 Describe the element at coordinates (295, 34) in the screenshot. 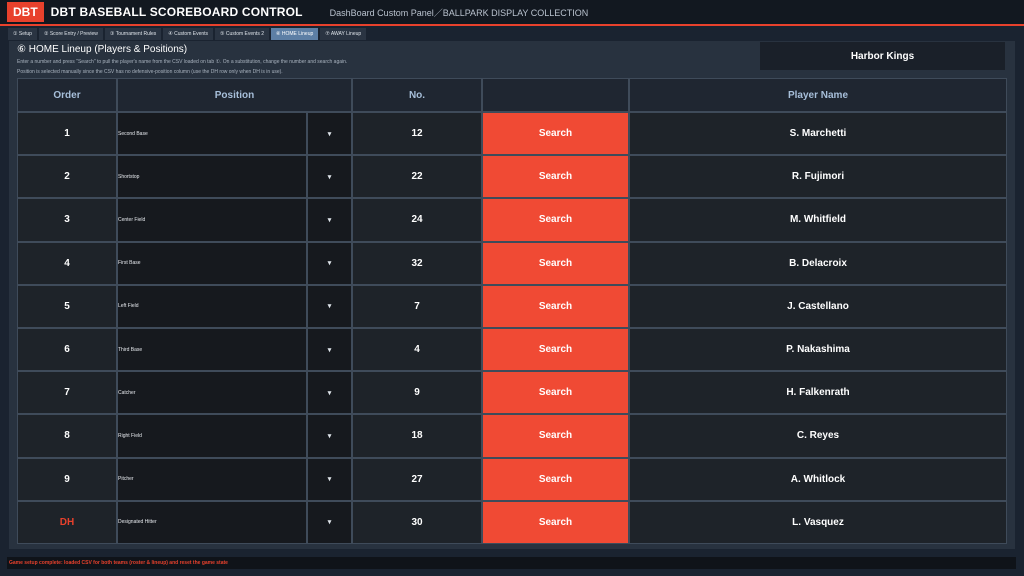

I see `tab-home-lineup: ⑥ HOME Lineup` at that location.